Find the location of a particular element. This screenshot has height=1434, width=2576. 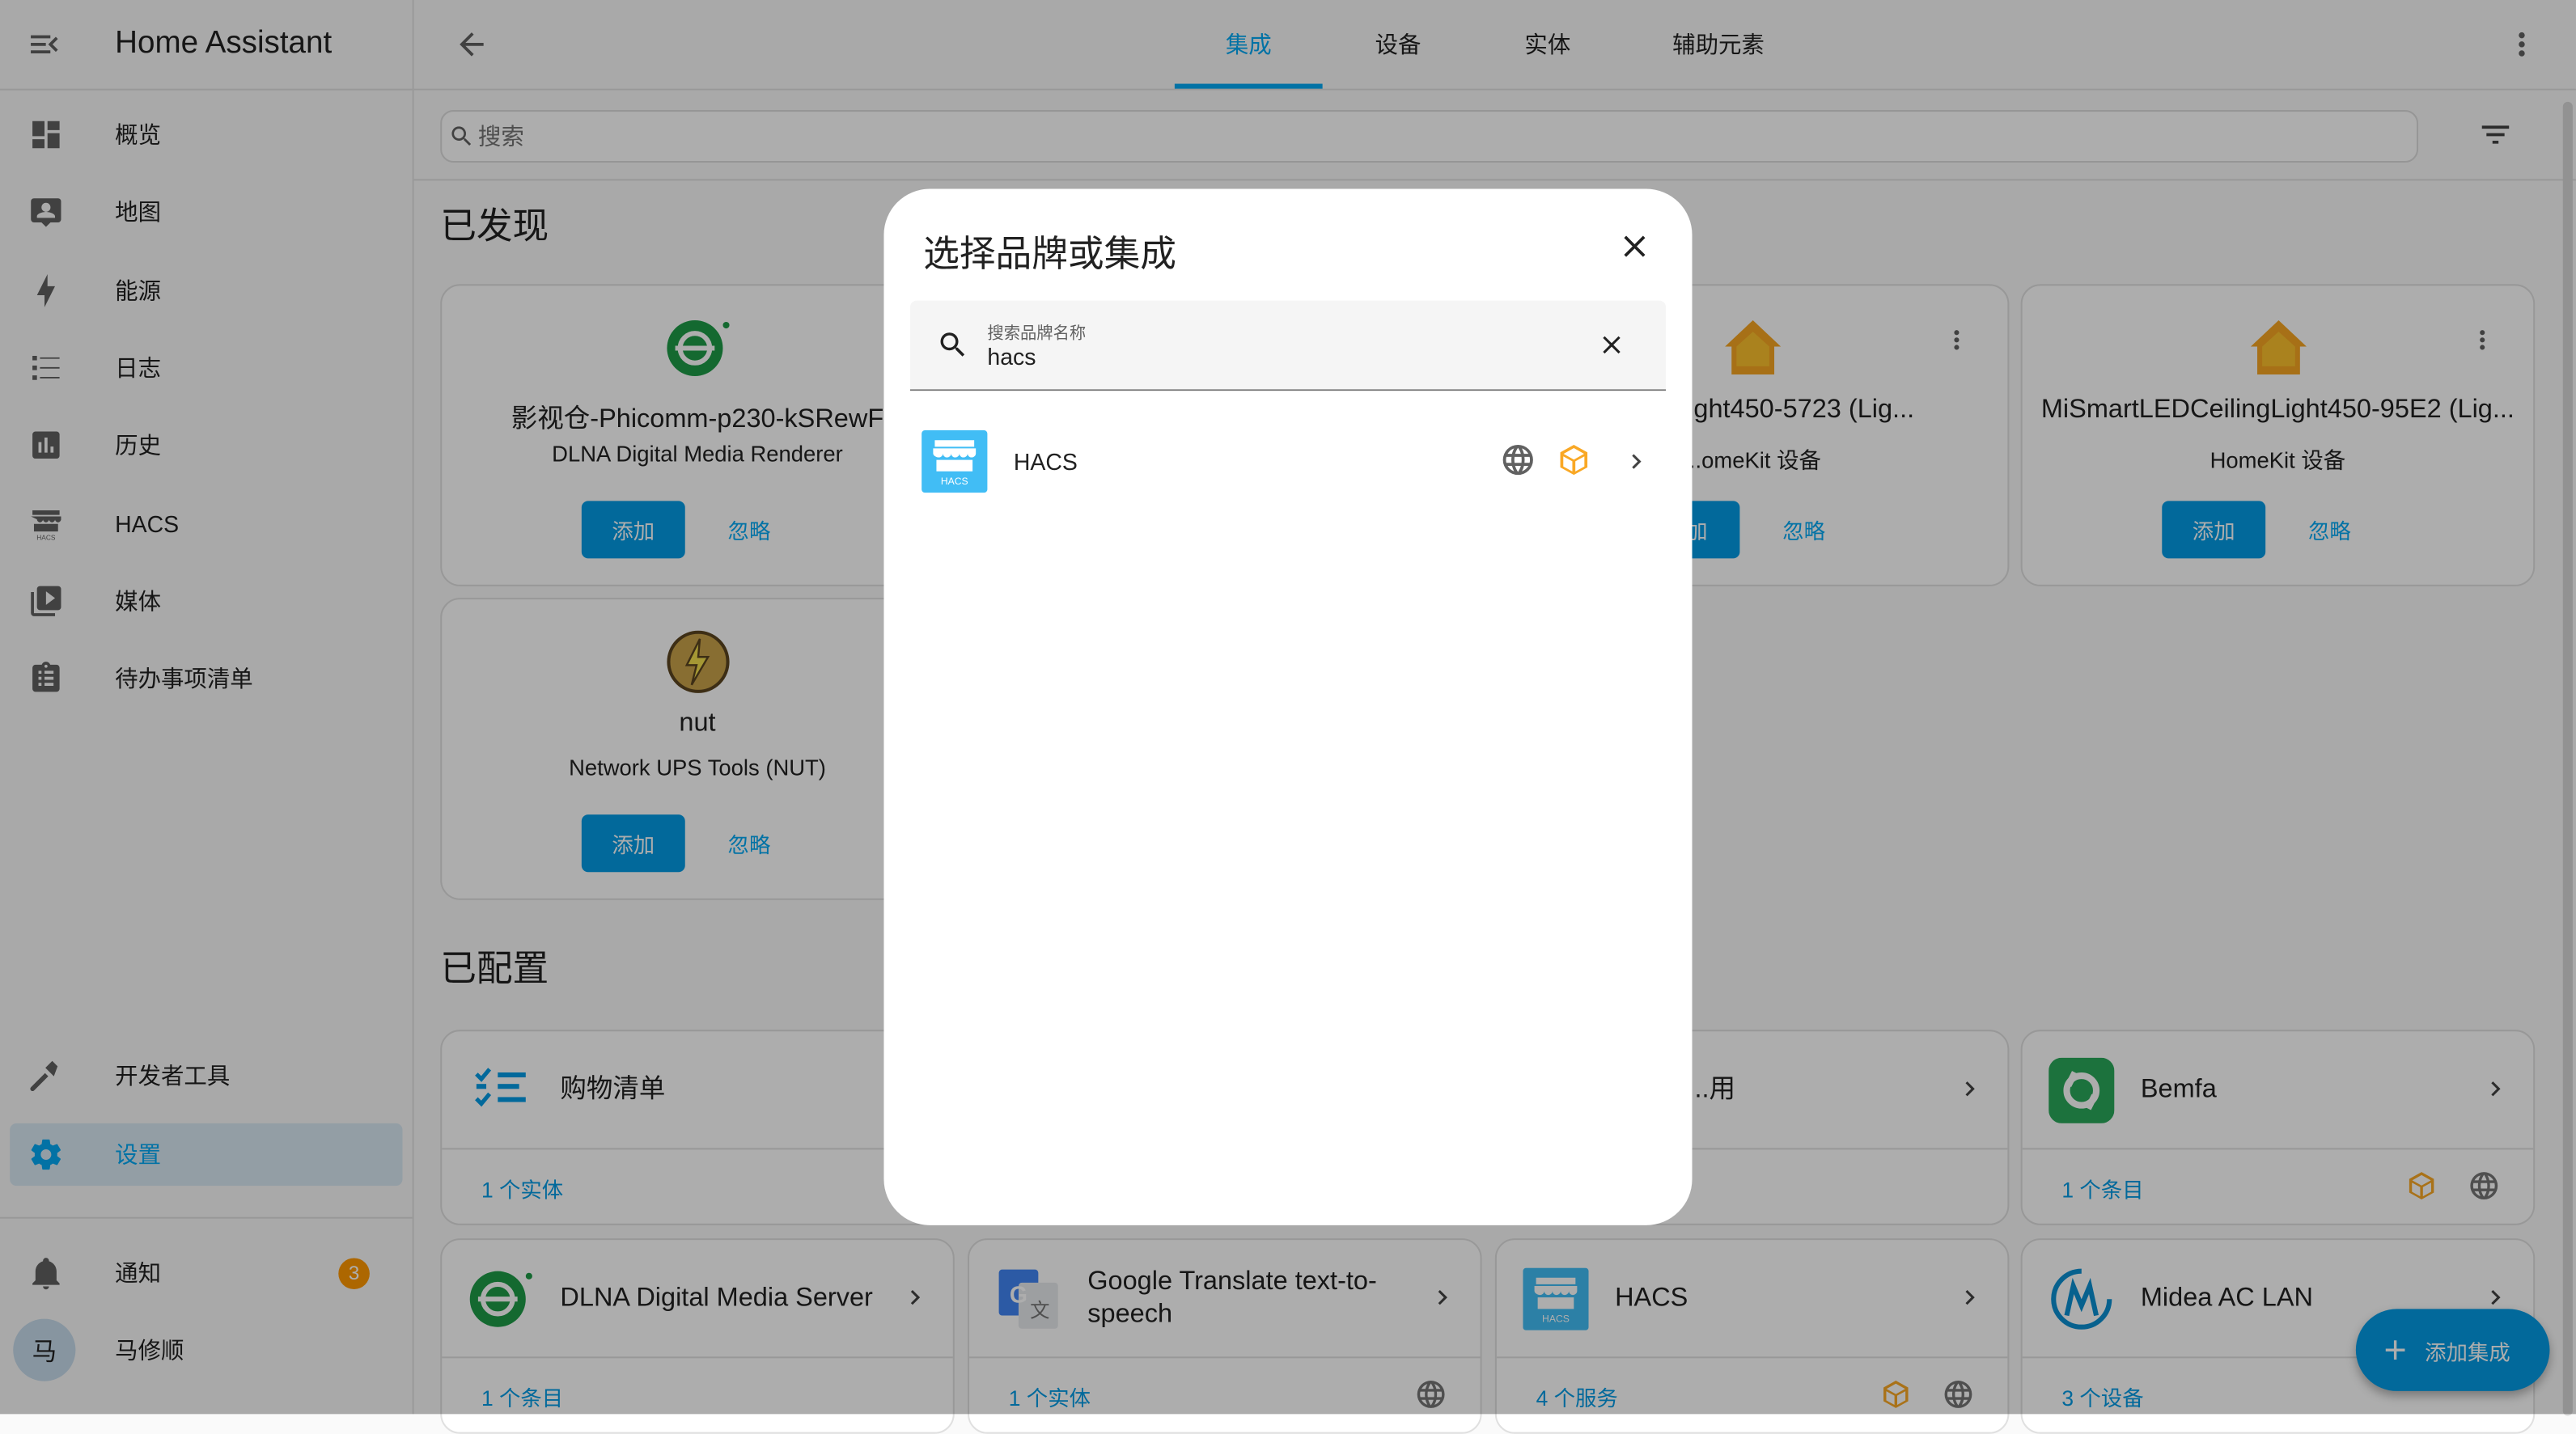

cloud-globe-icon is located at coordinates (1517, 460).